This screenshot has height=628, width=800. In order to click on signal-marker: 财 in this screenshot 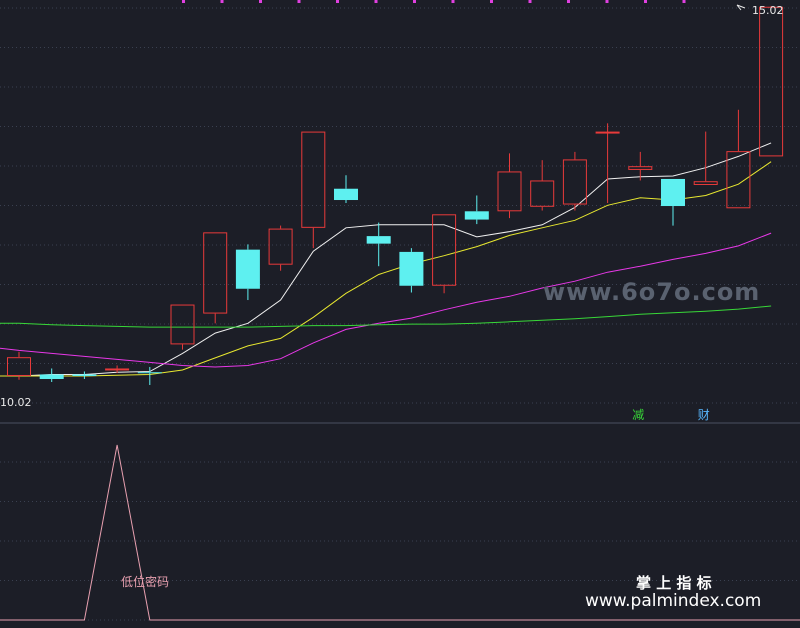, I will do `click(704, 415)`.